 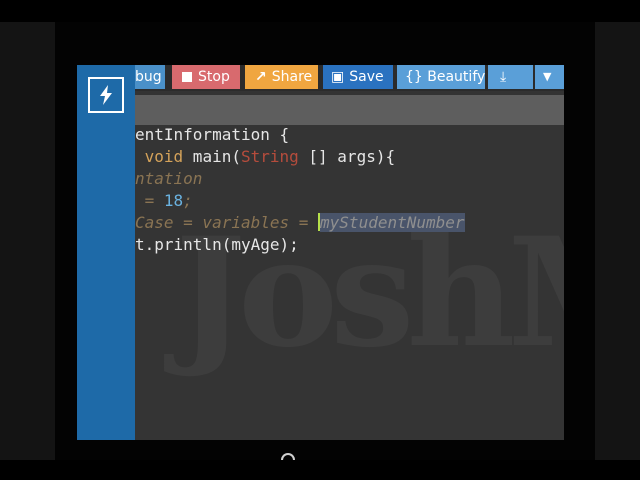 I want to click on debug-button: bug, so click(x=150, y=77).